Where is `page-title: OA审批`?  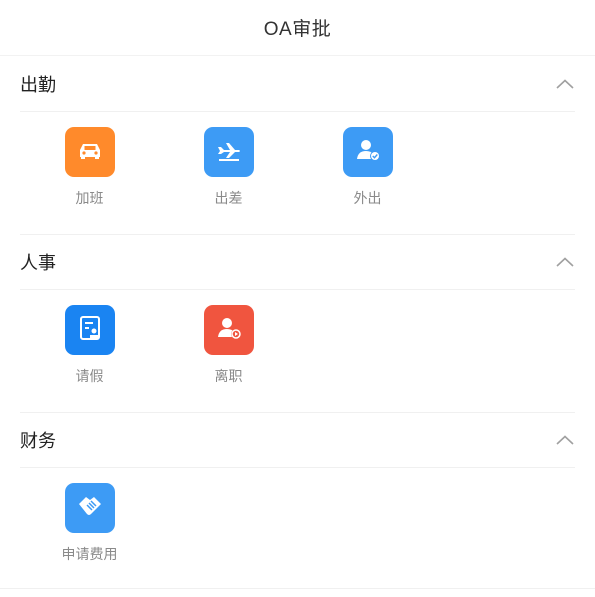 page-title: OA审批 is located at coordinates (297, 29).